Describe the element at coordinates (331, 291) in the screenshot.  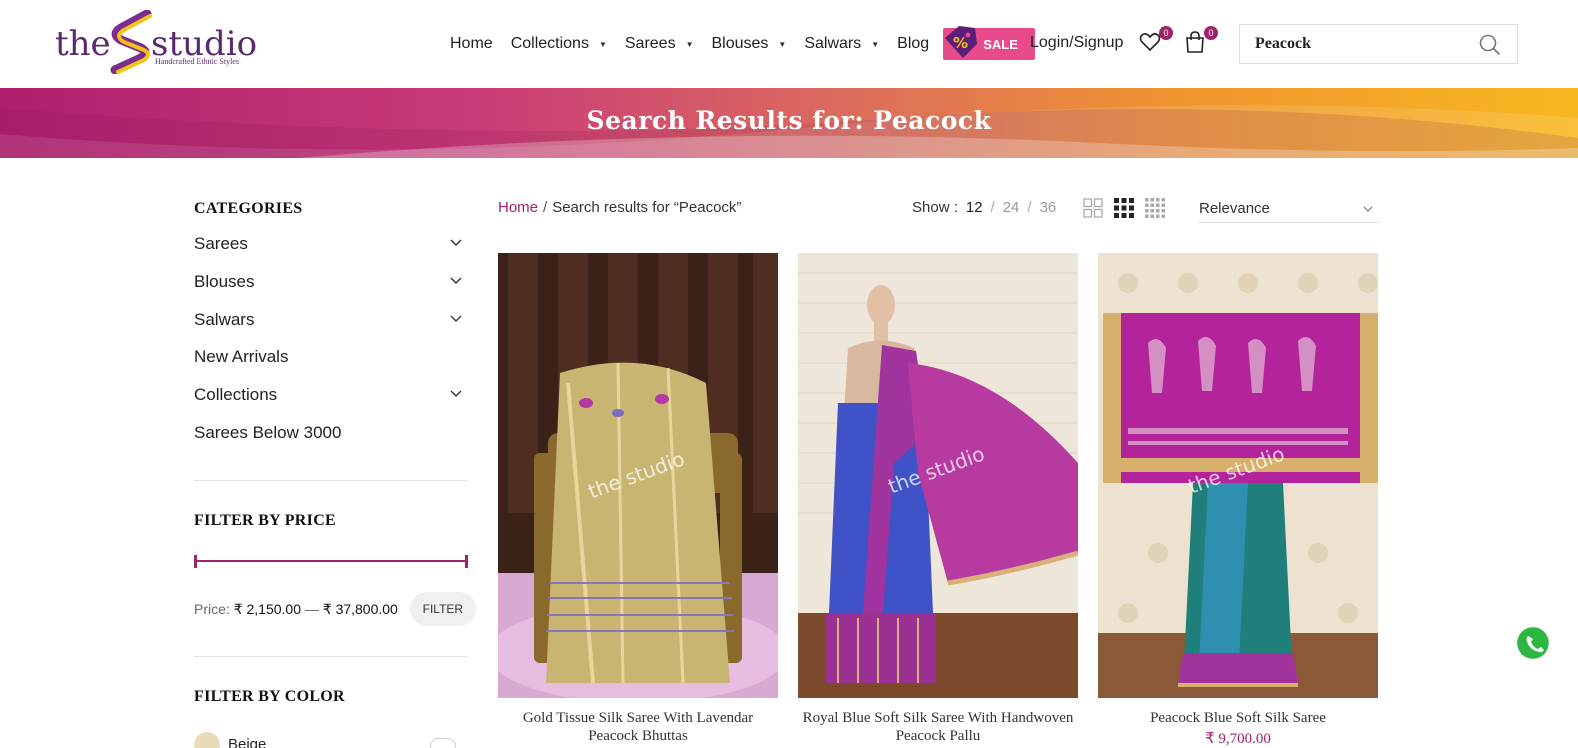
I see `category-item-blouses: Blouses` at that location.